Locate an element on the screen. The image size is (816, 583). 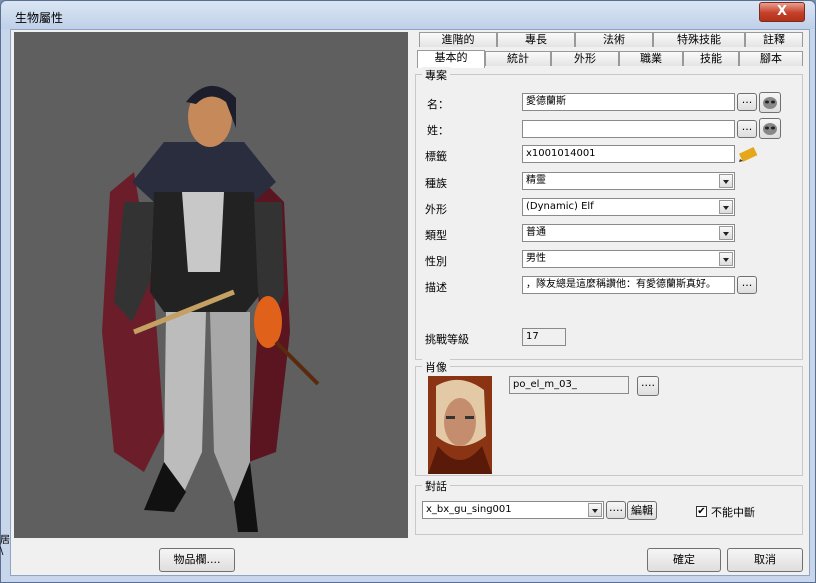
tab-spells: 法術 is located at coordinates (614, 39).